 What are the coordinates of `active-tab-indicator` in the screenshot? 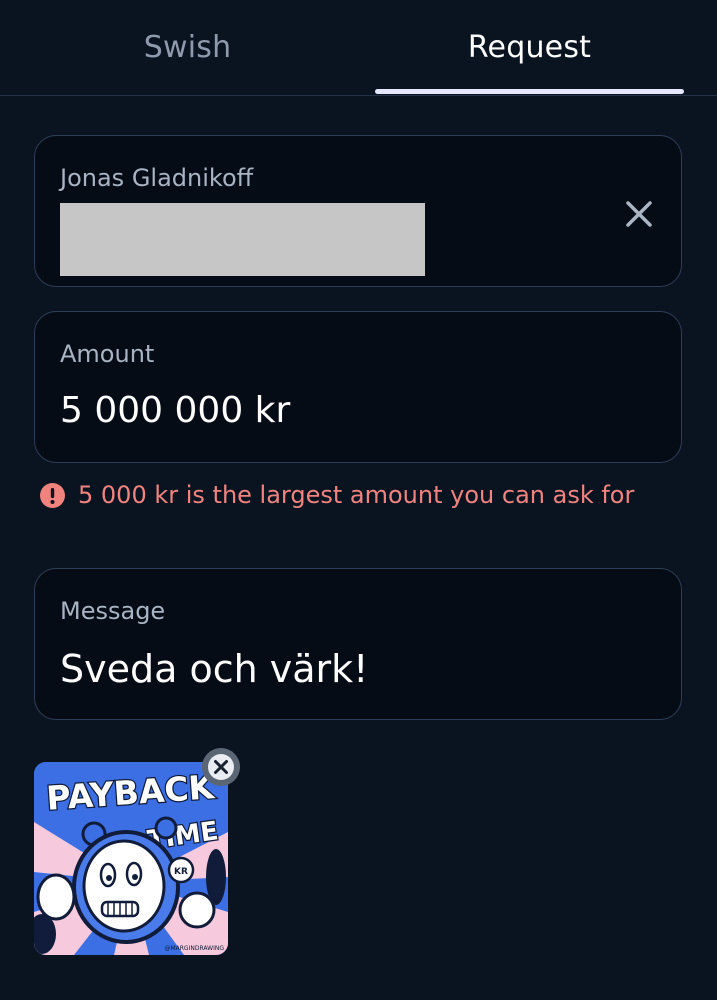 It's located at (529, 91).